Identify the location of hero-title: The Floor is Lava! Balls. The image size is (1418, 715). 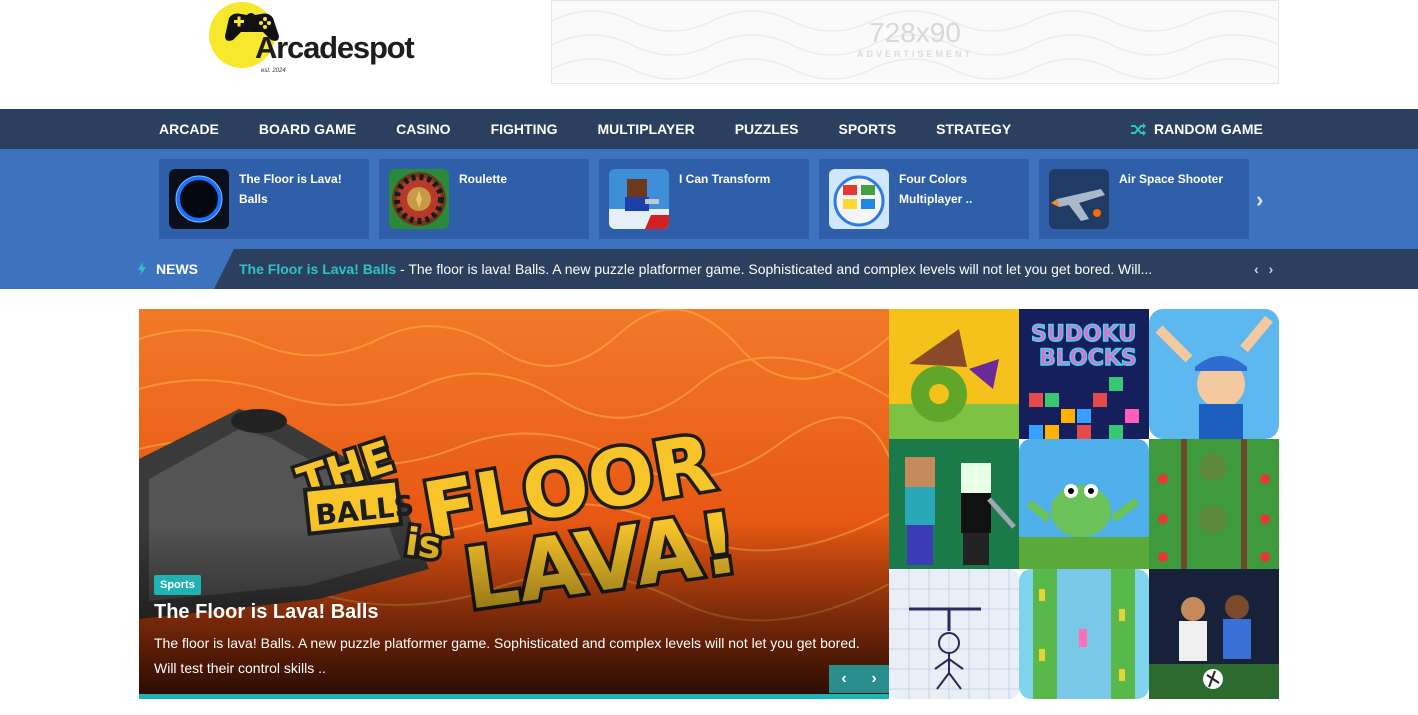
(266, 612).